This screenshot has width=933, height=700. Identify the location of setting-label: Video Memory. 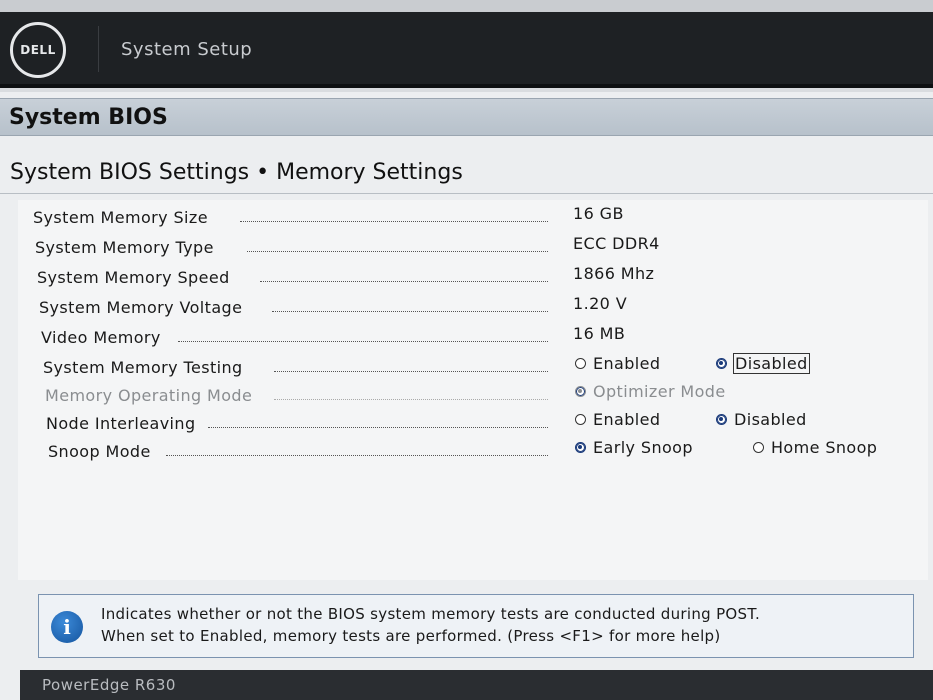
(101, 337).